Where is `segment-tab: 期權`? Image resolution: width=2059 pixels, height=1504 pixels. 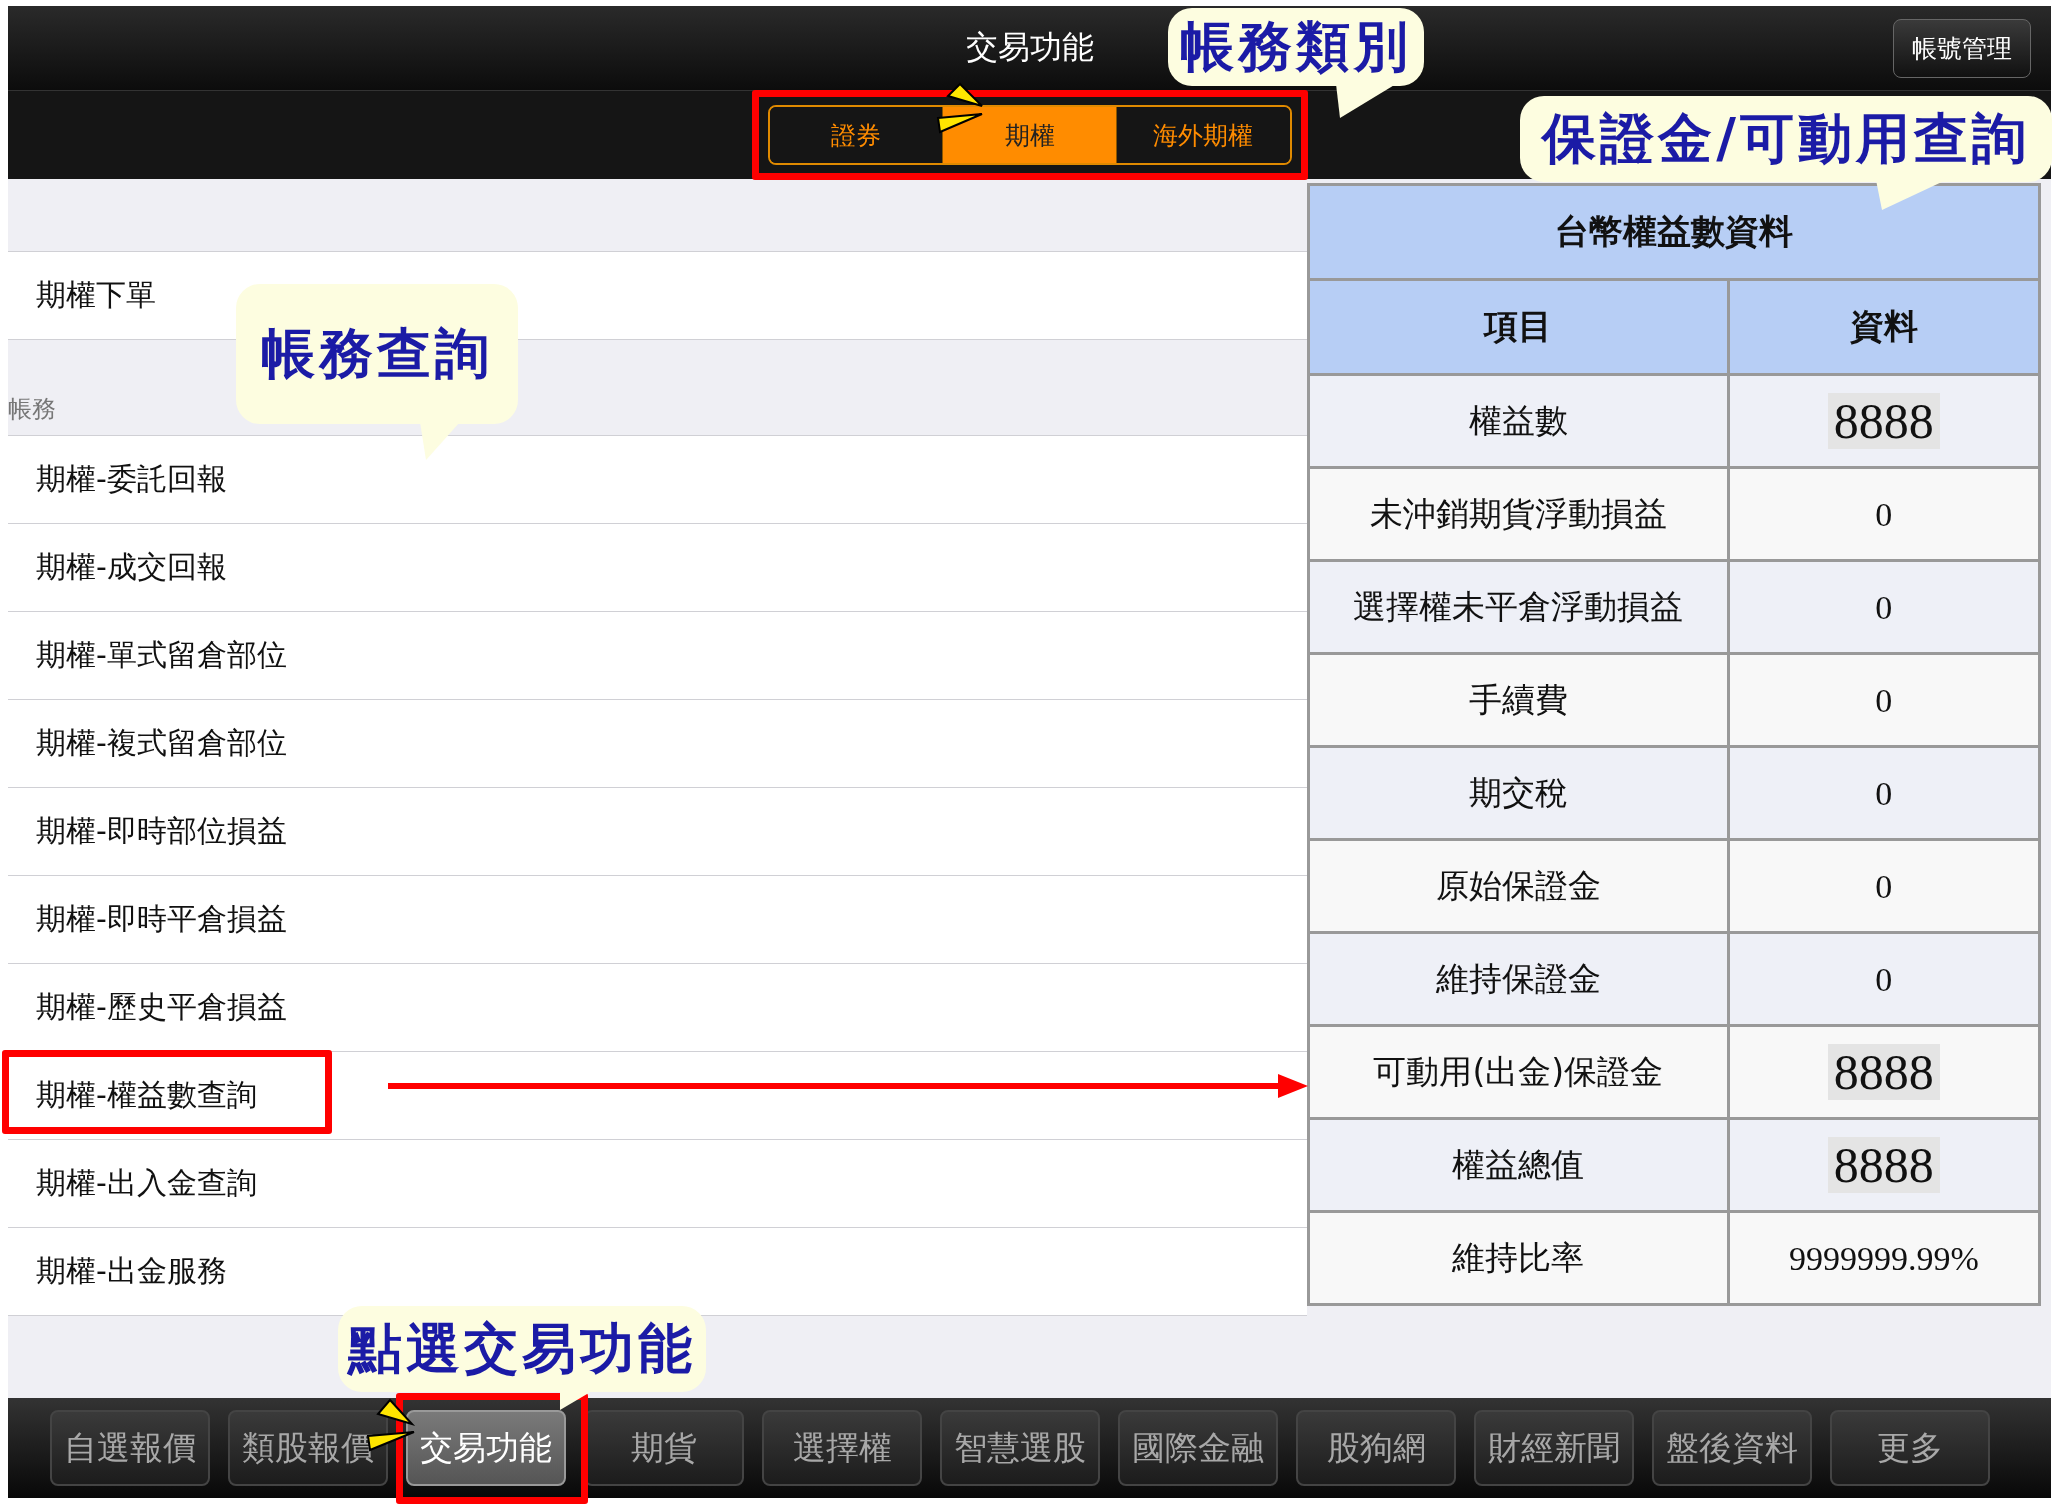 segment-tab: 期權 is located at coordinates (1030, 135).